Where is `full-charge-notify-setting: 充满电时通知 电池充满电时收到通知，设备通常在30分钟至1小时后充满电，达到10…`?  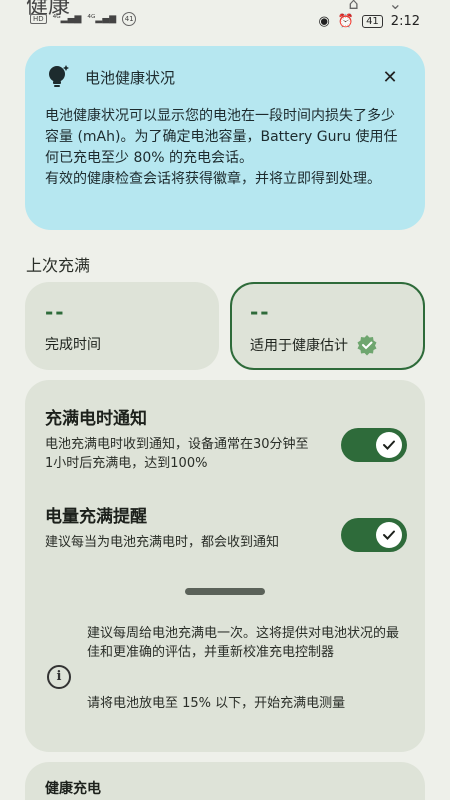
full-charge-notify-setting: 充满电时通知 电池充满电时收到通知，设备通常在30分钟至1小时后充满电，达到10… is located at coordinates (226, 438).